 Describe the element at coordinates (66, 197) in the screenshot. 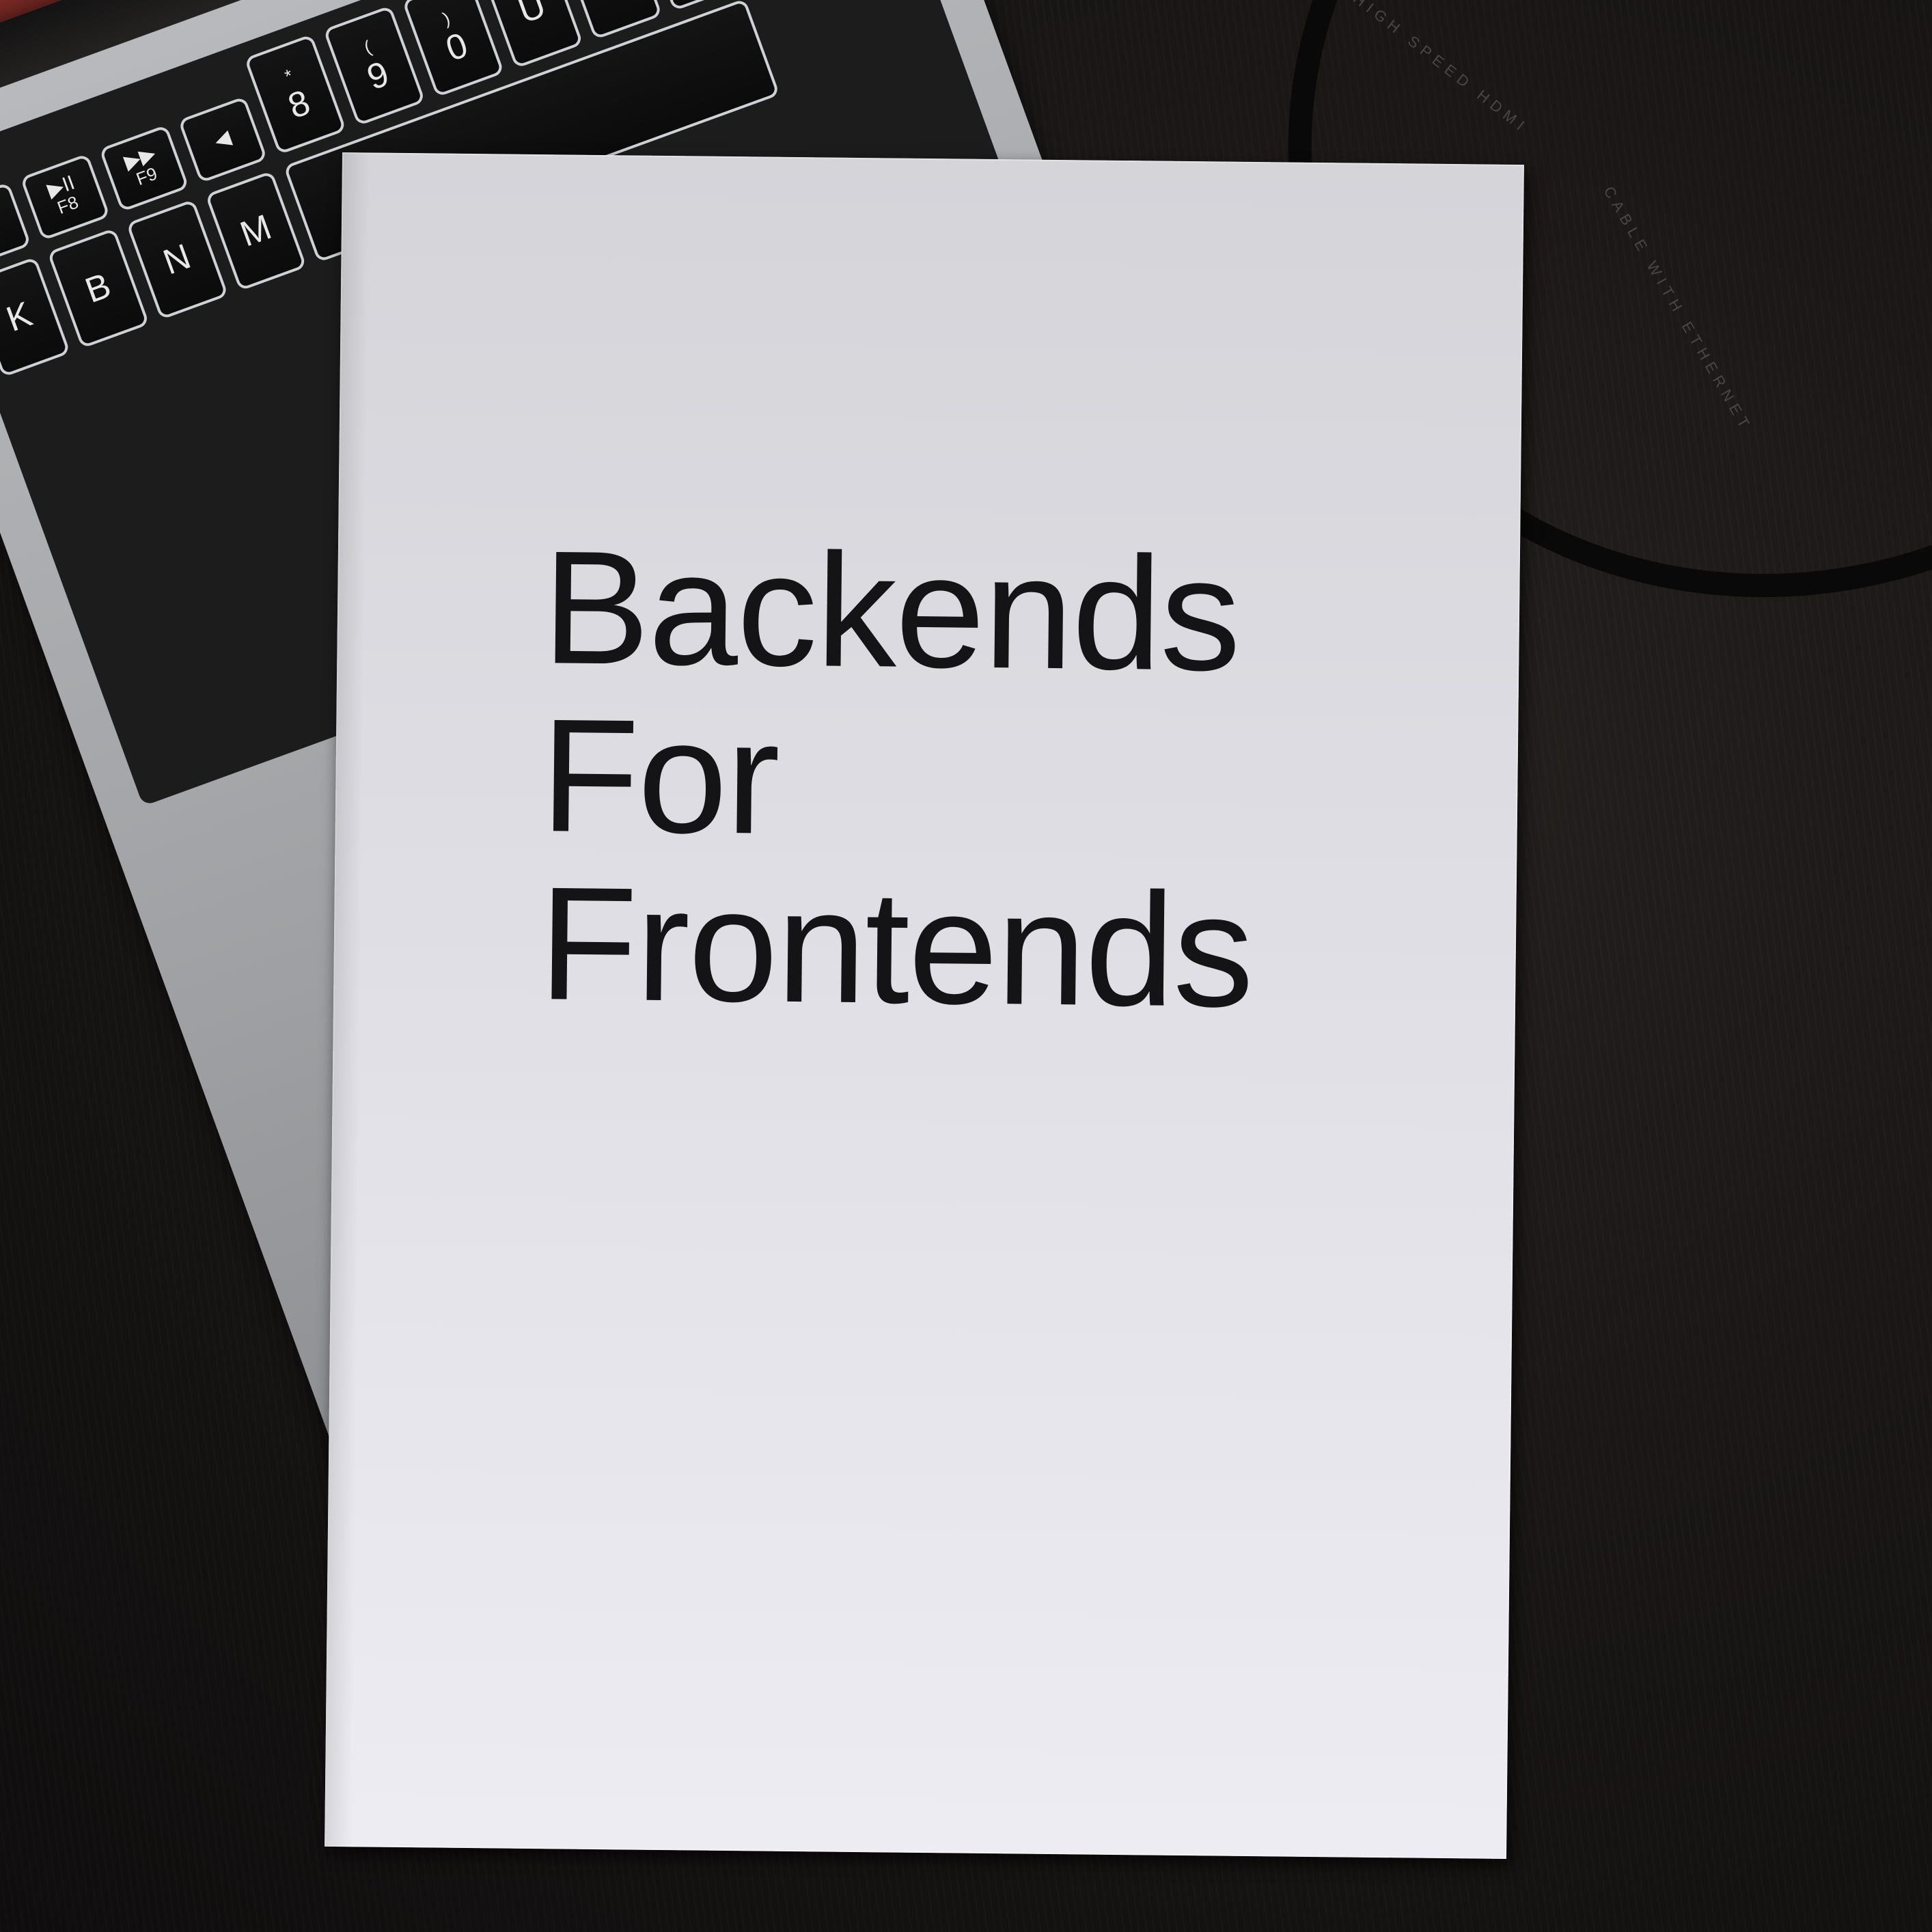

I see `key-play-pause: ▶II F8` at that location.